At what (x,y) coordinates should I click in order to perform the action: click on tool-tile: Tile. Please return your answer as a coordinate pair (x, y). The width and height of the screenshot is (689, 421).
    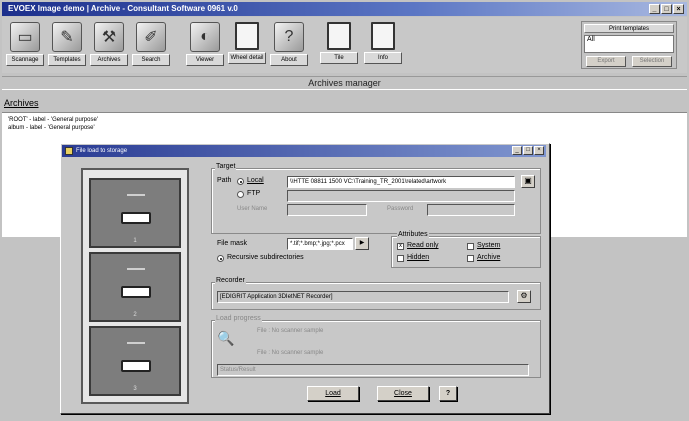
    Looking at the image, I should click on (339, 44).